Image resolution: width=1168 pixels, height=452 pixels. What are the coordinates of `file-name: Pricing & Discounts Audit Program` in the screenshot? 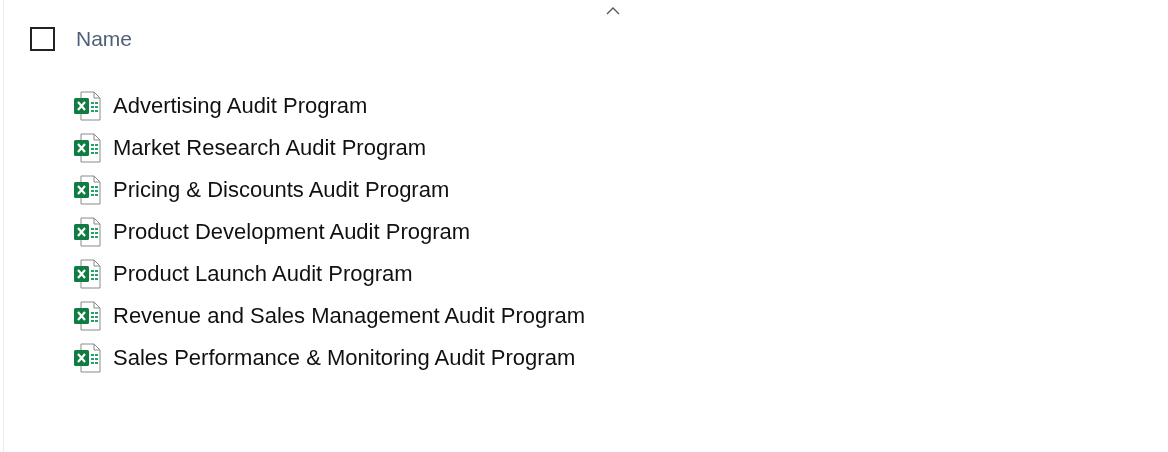 It's located at (281, 189).